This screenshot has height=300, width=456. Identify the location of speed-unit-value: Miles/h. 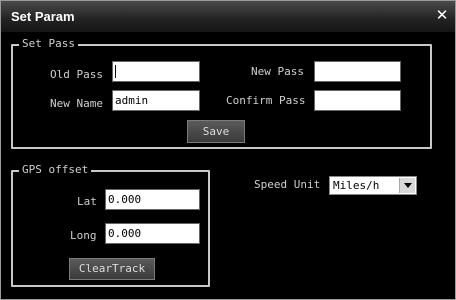
(356, 185).